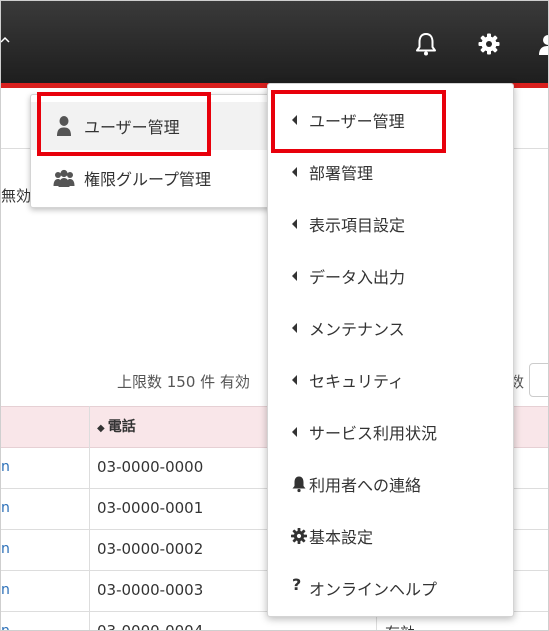 Image resolution: width=549 pixels, height=631 pixels. What do you see at coordinates (357, 329) in the screenshot?
I see `menu-item-label: メンテナンス` at bounding box center [357, 329].